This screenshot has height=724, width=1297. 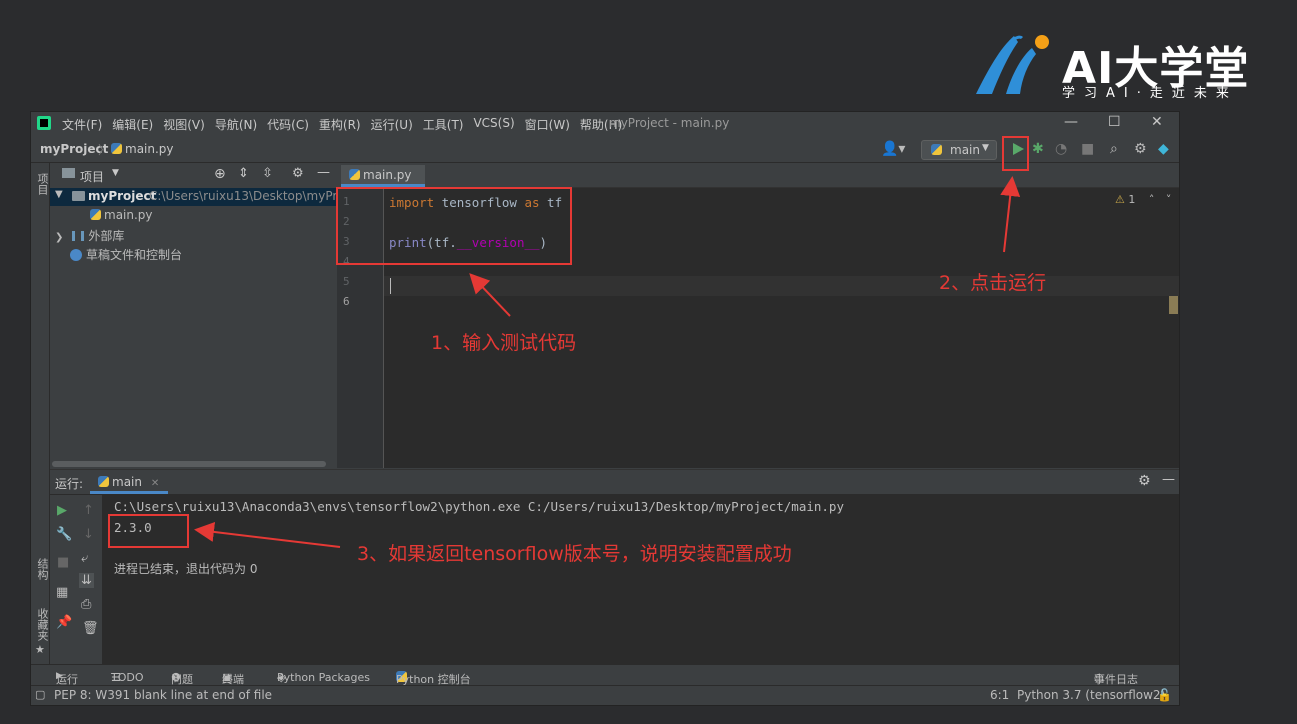 I want to click on arrow-to-output, so click(x=267, y=534).